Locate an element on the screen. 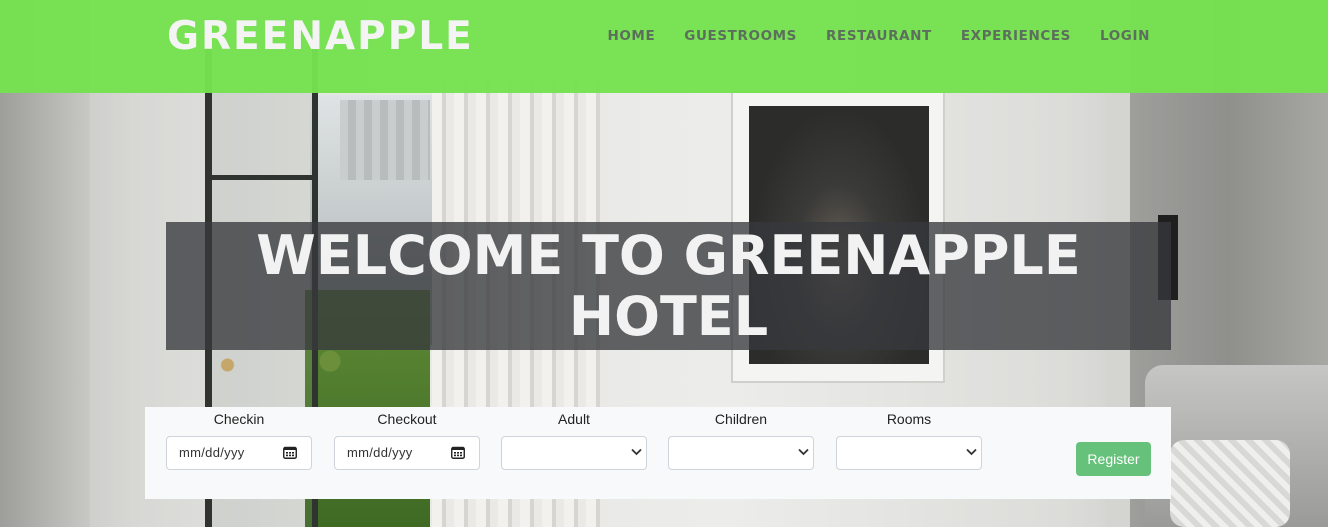 This screenshot has width=1328, height=527. checkin-label: Checkin is located at coordinates (239, 419).